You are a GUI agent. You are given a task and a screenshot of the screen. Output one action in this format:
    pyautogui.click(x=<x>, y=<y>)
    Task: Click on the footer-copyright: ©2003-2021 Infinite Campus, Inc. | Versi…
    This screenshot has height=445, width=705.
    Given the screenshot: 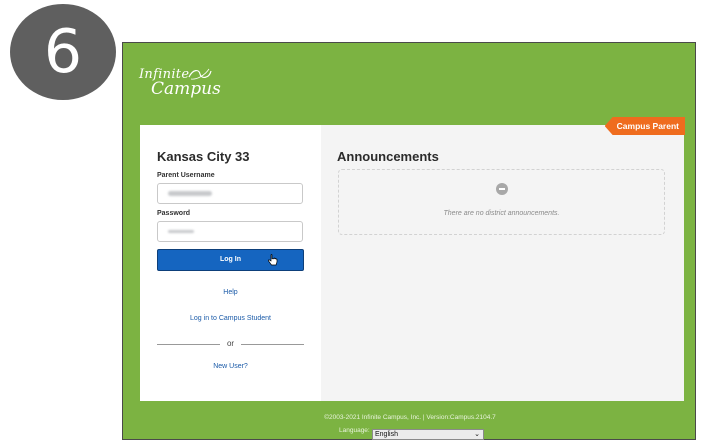 What is the action you would take?
    pyautogui.click(x=410, y=417)
    